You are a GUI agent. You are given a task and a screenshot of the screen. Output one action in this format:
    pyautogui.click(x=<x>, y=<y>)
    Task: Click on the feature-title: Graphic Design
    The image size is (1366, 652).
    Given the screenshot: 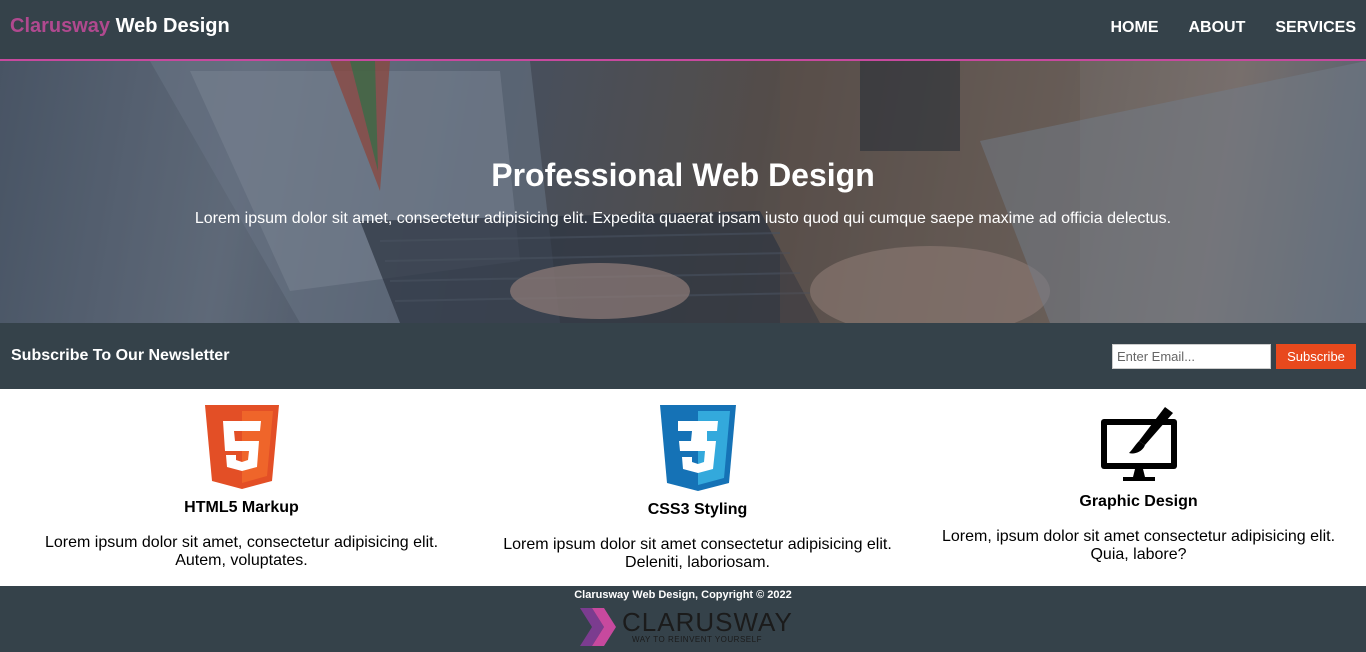 What is the action you would take?
    pyautogui.click(x=1138, y=501)
    